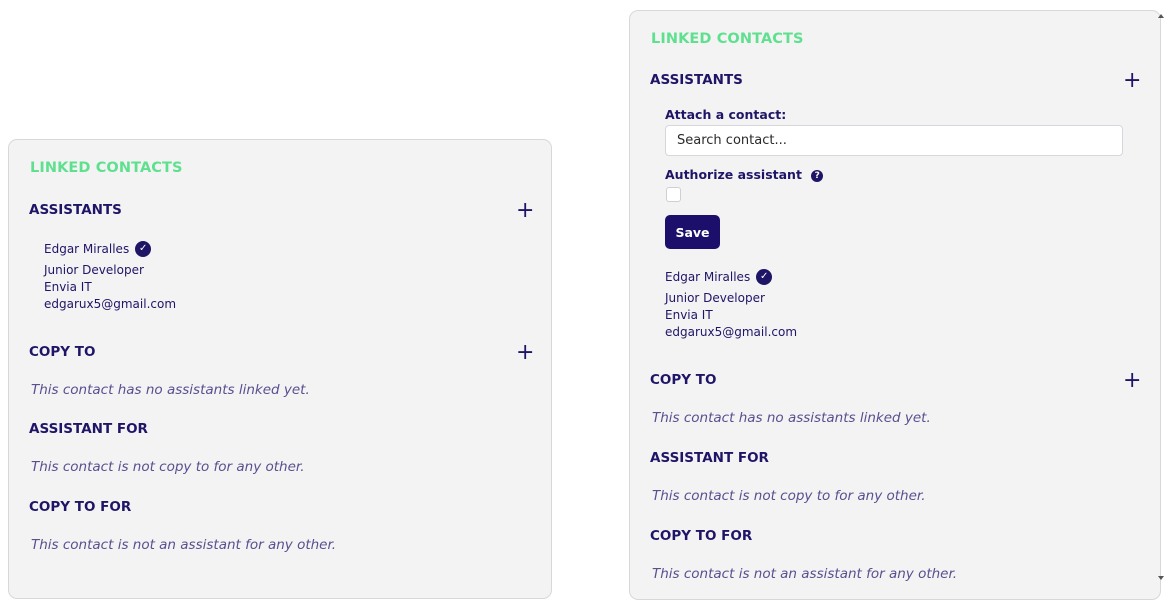 The image size is (1166, 600). I want to click on authorize-assistant-text: Authorize assistant, so click(733, 174).